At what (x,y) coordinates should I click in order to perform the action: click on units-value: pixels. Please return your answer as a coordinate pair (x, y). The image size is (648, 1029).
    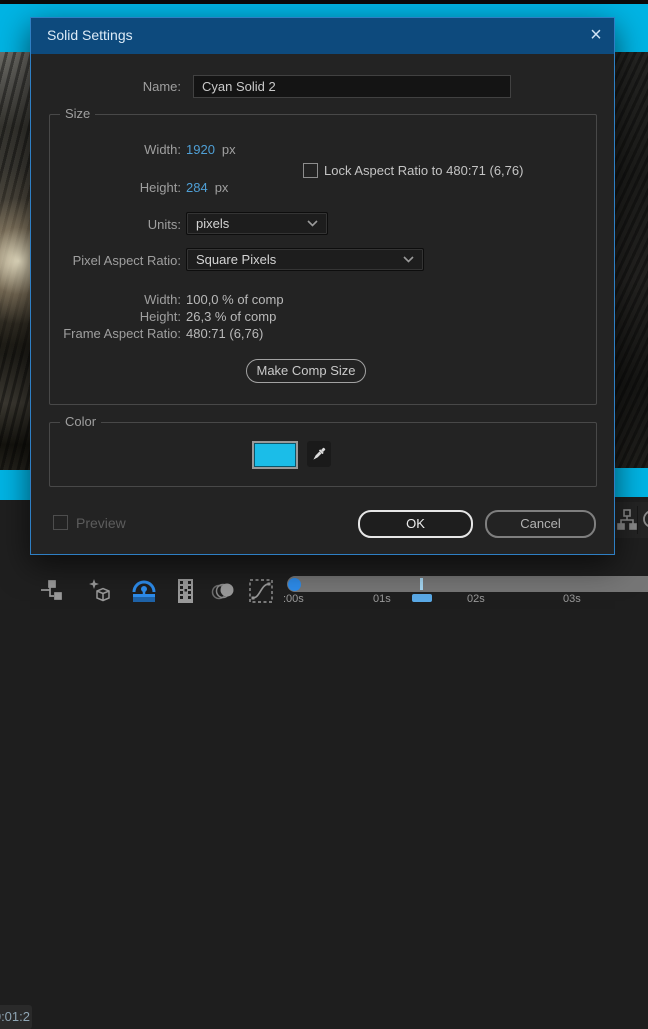
    Looking at the image, I should click on (213, 223).